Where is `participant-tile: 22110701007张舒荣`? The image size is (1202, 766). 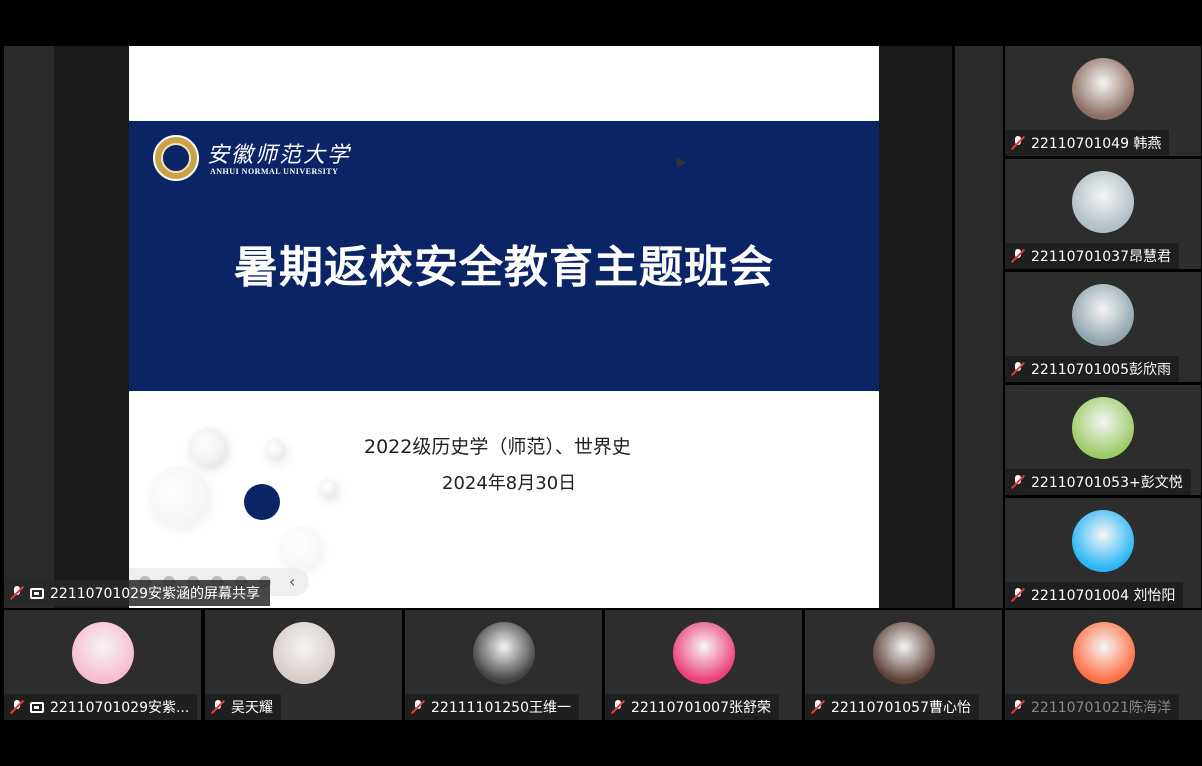 participant-tile: 22110701007张舒荣 is located at coordinates (703, 665).